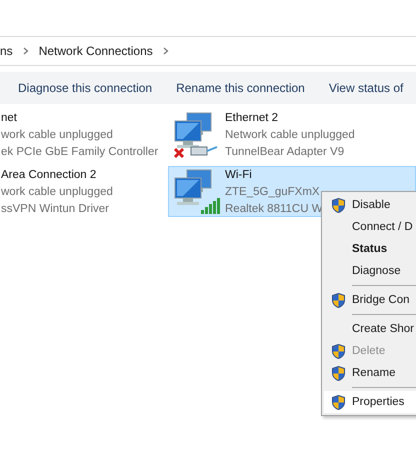 The width and height of the screenshot is (416, 458). I want to click on toolbar-button: View status of, so click(366, 88).